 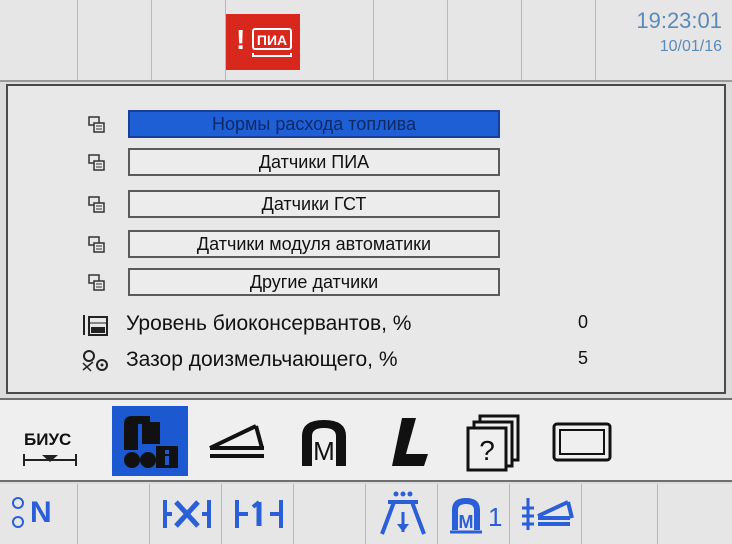 I want to click on neutral-label: N, so click(x=41, y=512).